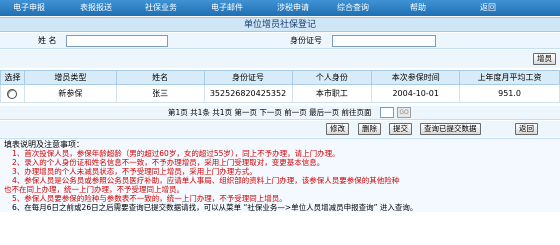  What do you see at coordinates (450, 129) in the screenshot?
I see `query-submitted-button: 查询已提交数据` at bounding box center [450, 129].